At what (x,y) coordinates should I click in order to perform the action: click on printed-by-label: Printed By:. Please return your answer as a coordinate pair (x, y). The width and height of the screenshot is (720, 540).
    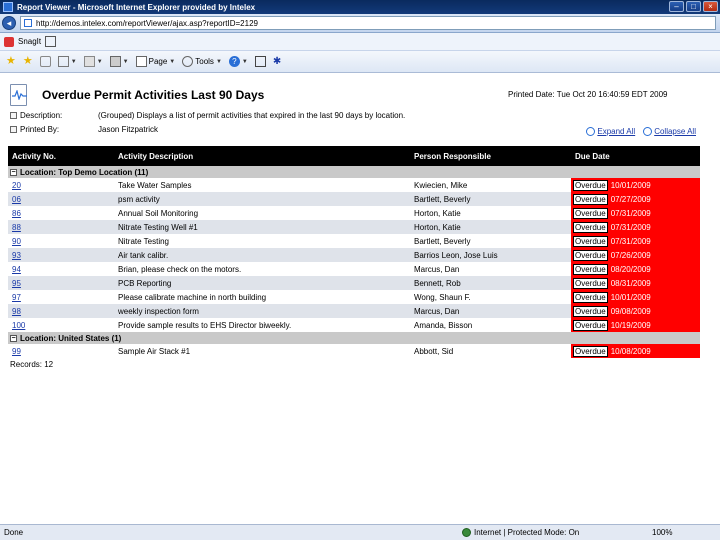
    Looking at the image, I should click on (40, 129).